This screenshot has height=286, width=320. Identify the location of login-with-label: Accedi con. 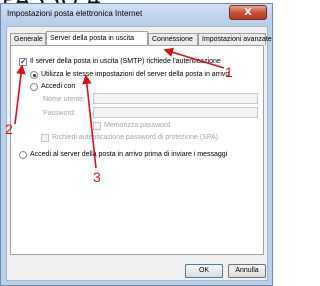
(58, 86).